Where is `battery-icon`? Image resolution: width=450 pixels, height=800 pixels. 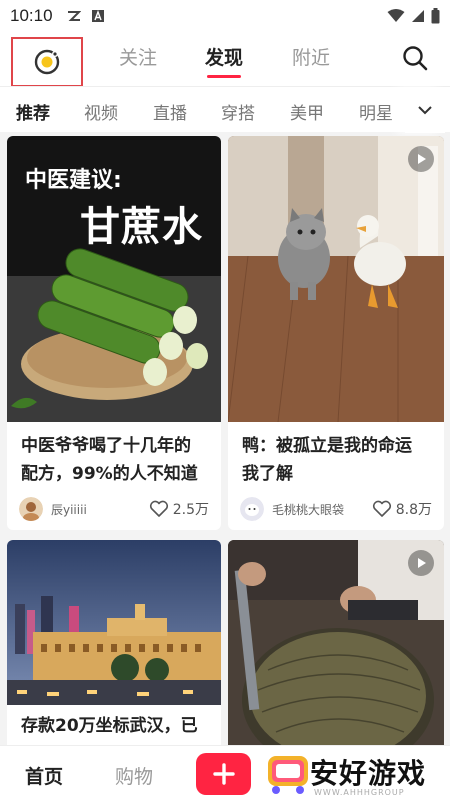
battery-icon is located at coordinates (435, 16).